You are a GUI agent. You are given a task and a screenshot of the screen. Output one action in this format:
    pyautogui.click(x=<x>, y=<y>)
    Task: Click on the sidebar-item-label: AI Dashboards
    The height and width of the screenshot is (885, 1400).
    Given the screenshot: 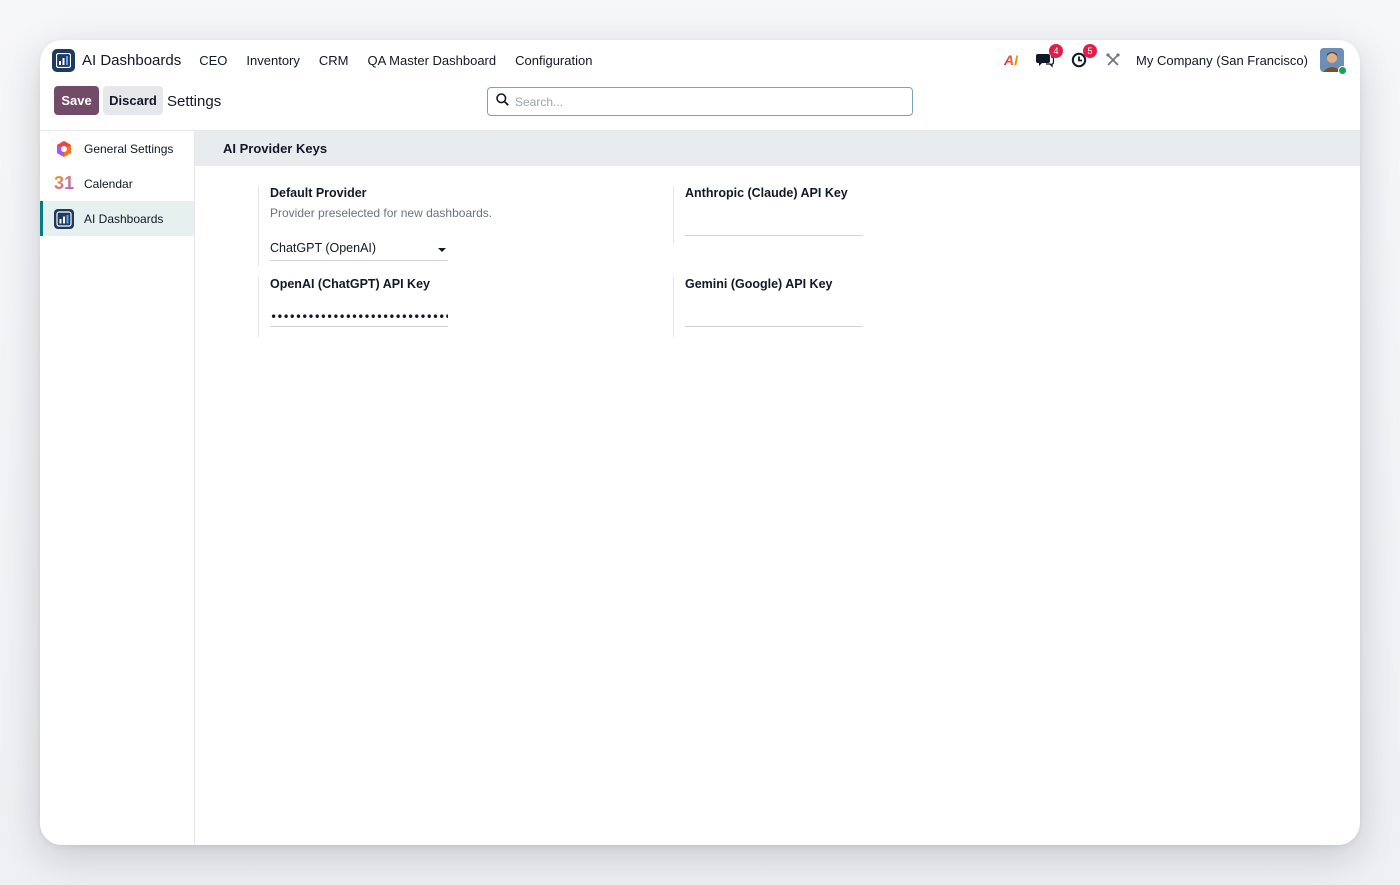 What is the action you would take?
    pyautogui.click(x=124, y=218)
    